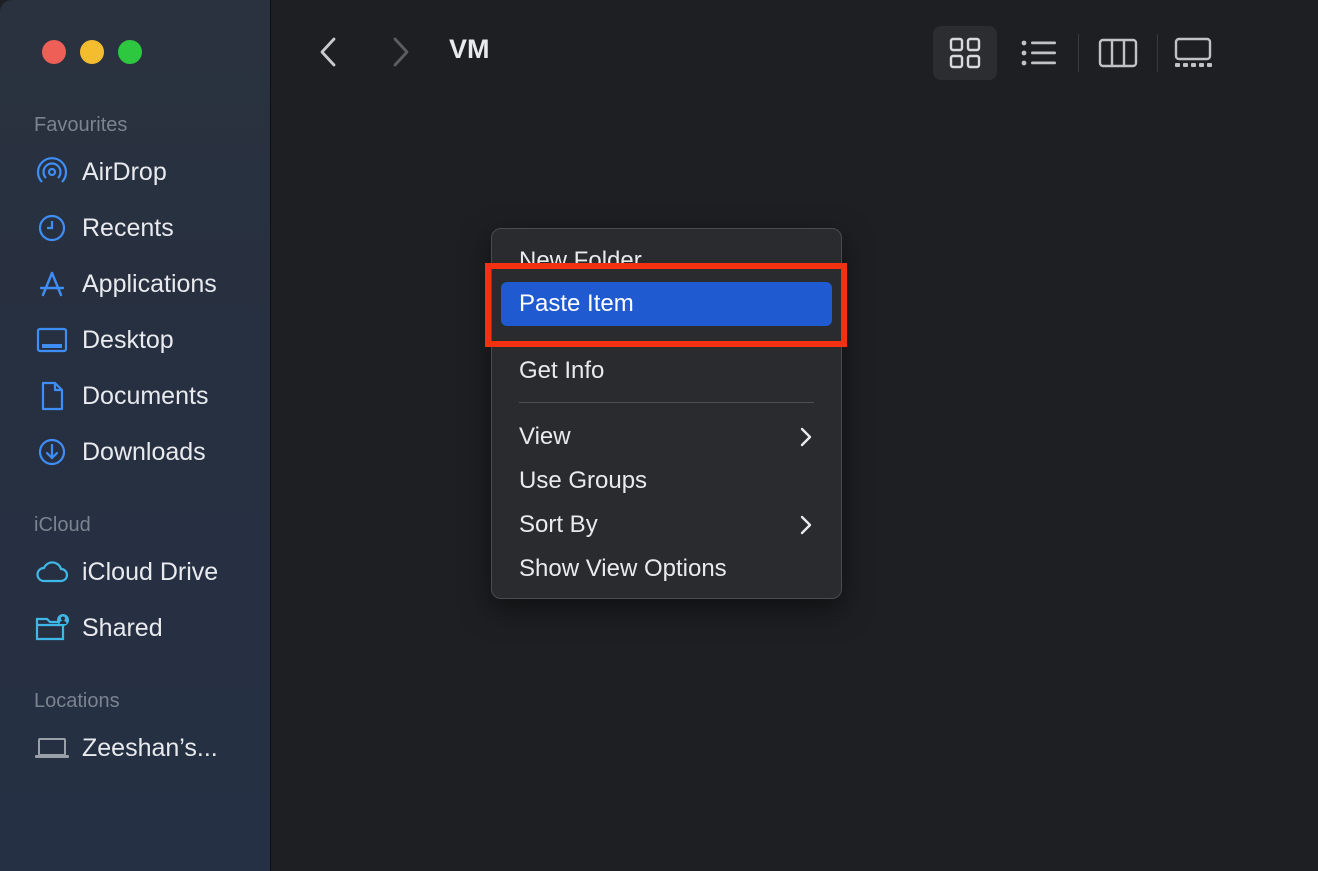 The width and height of the screenshot is (1318, 871). Describe the element at coordinates (52, 396) in the screenshot. I see `document-icon` at that location.